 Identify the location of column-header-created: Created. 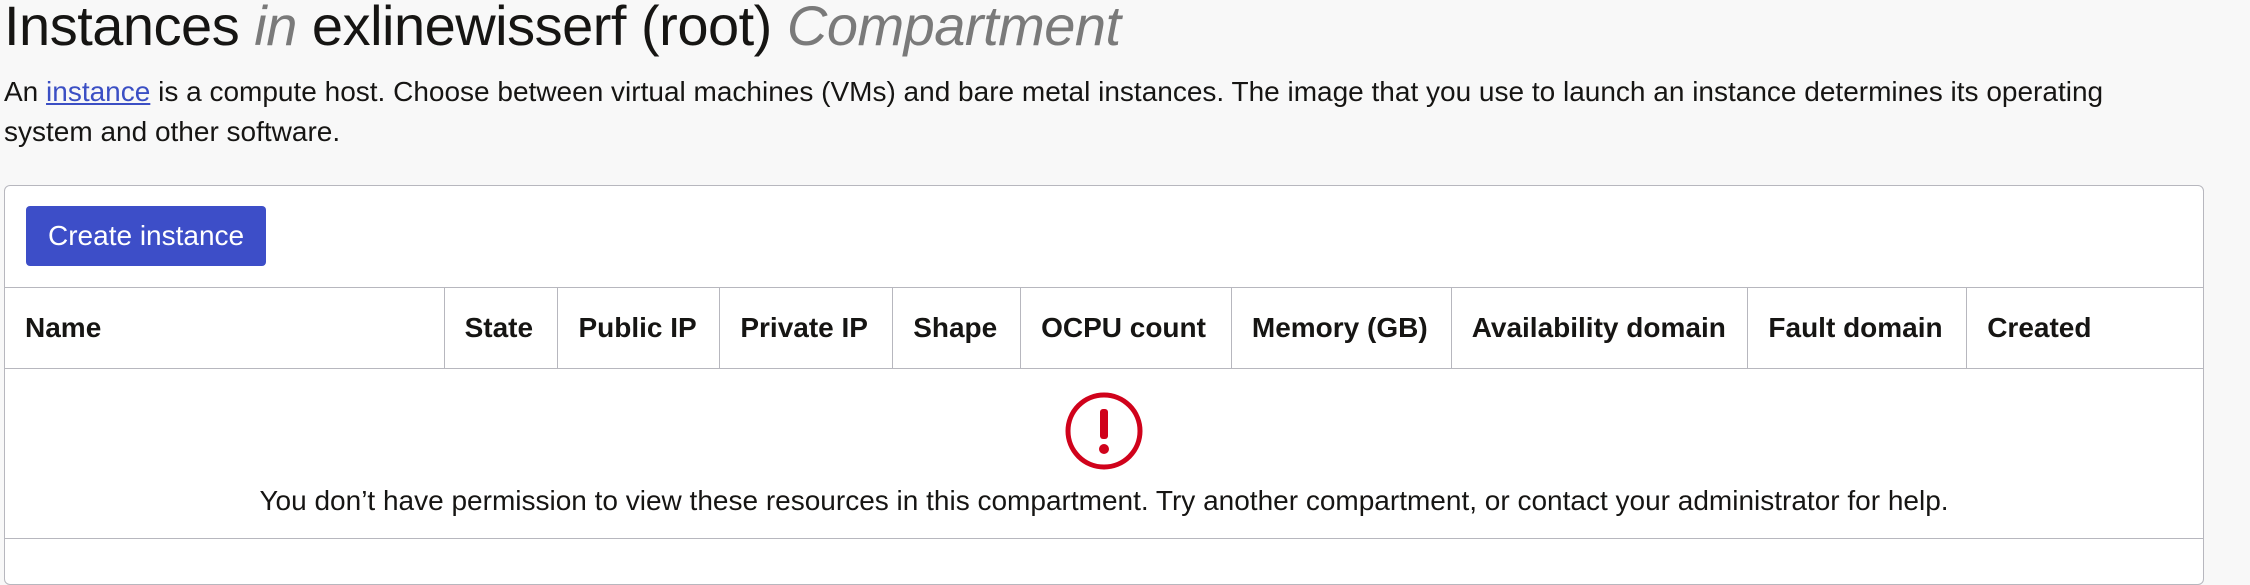
(2085, 328).